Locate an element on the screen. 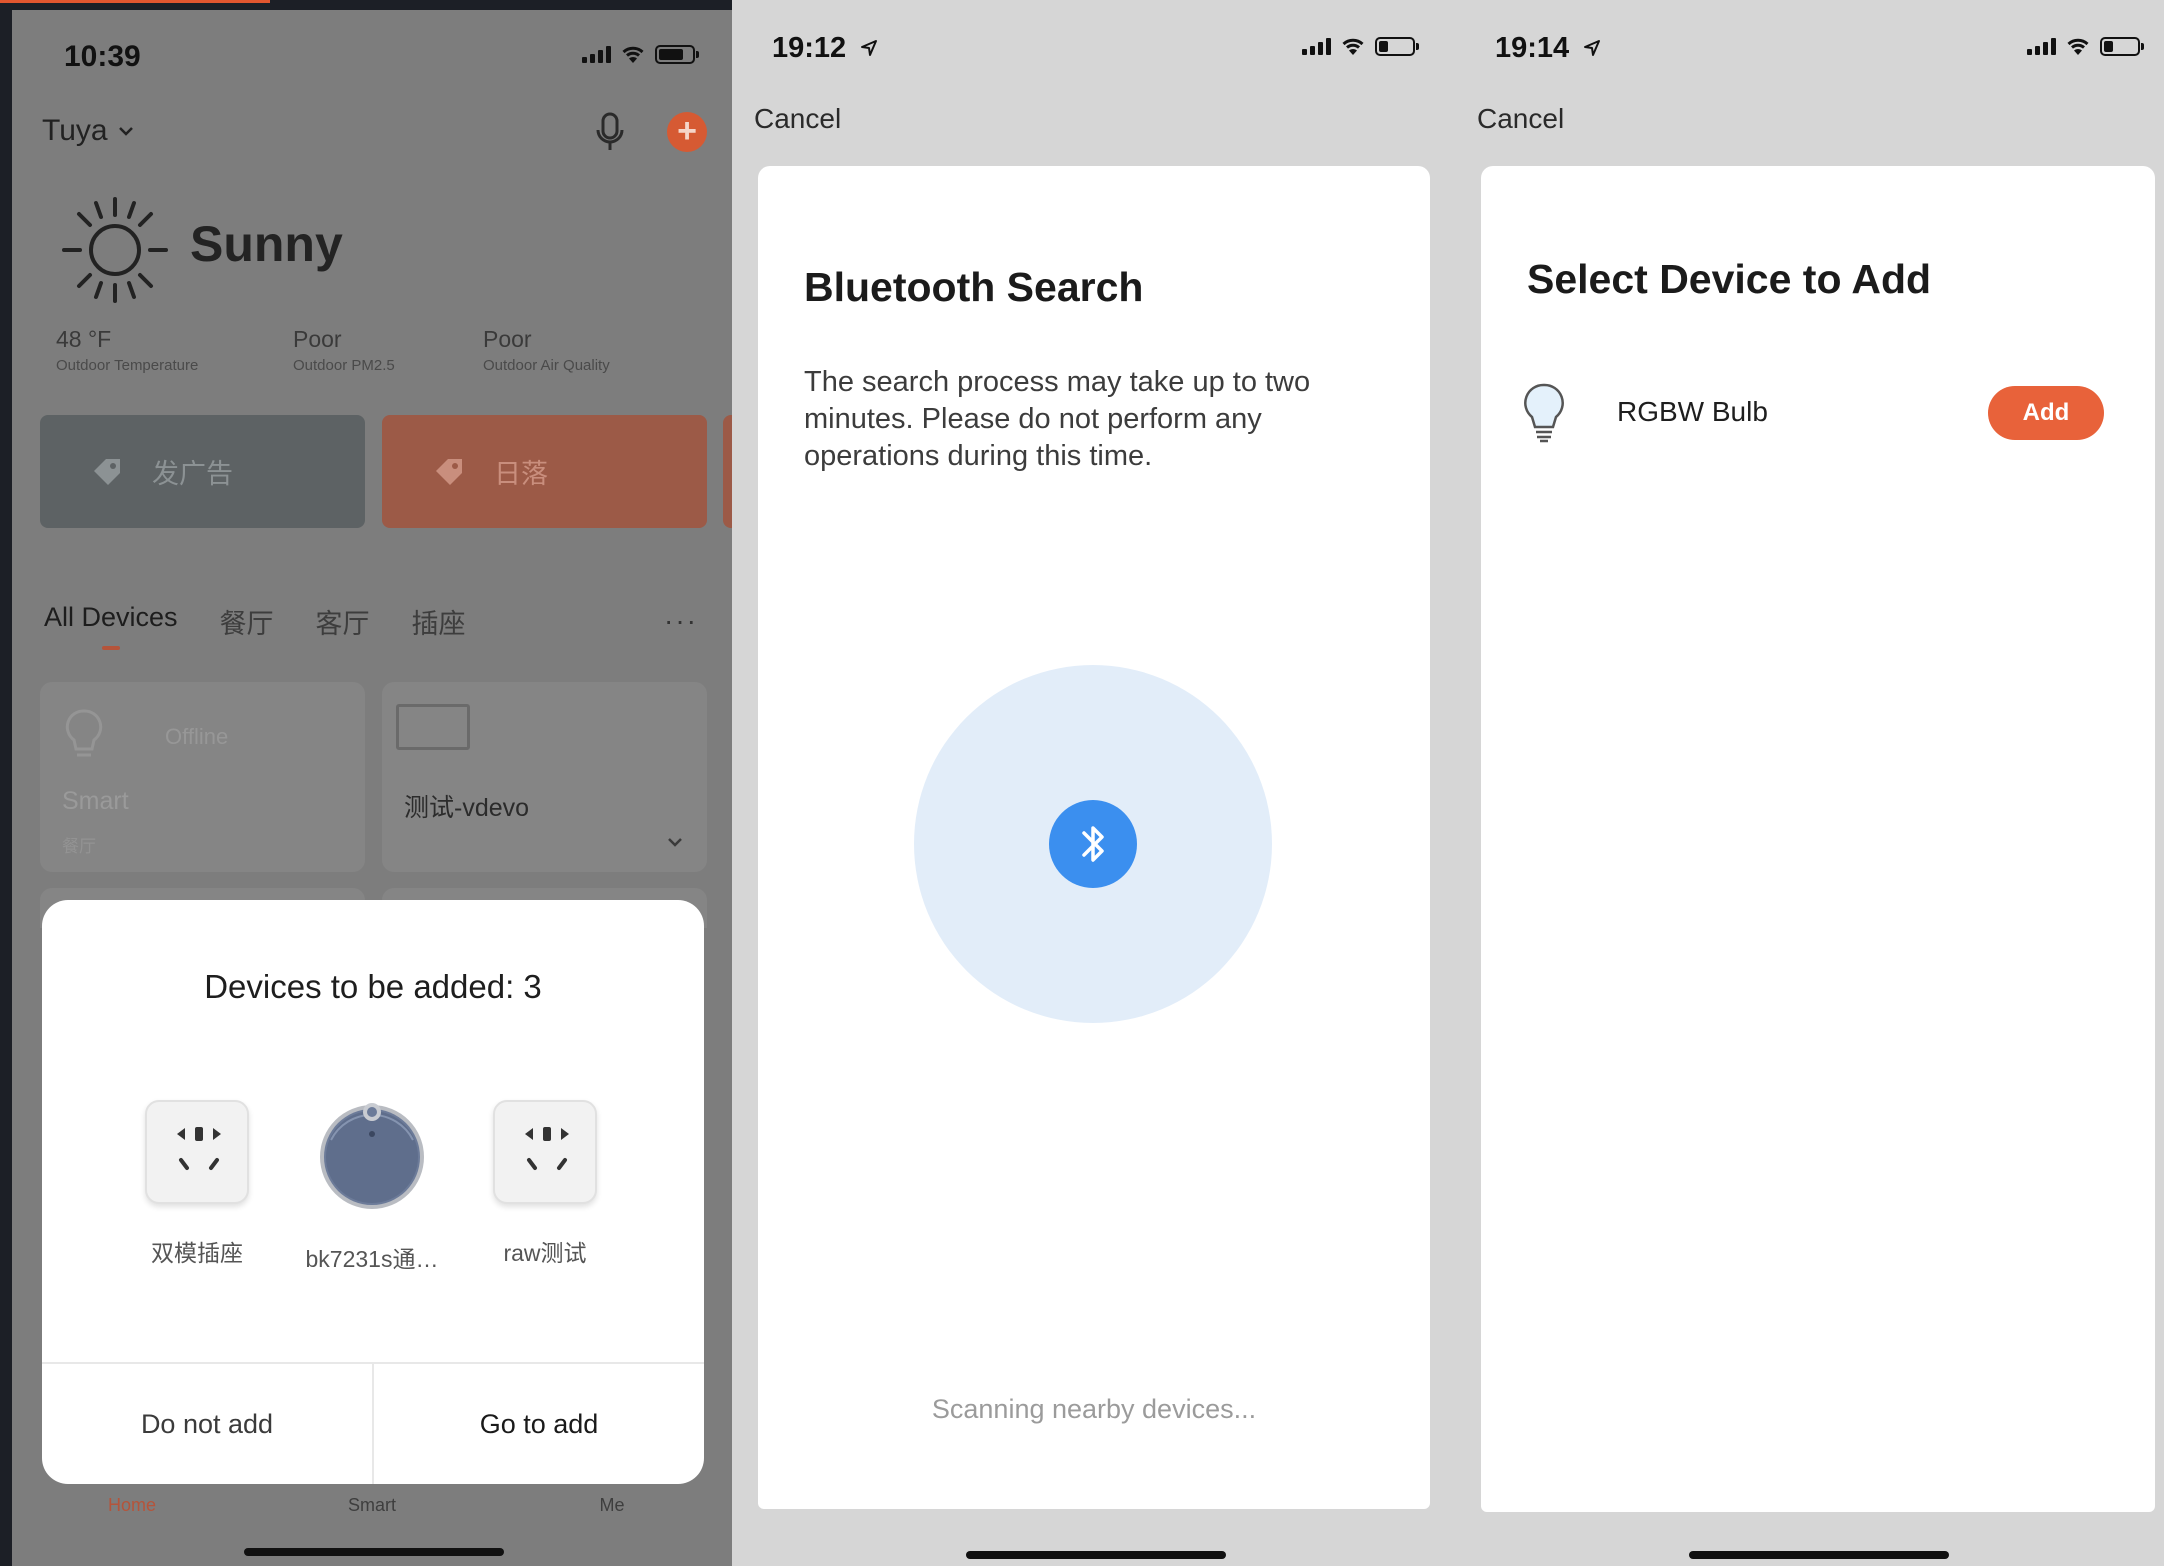 This screenshot has height=1566, width=2164. page-title: Select Device to Add is located at coordinates (1729, 279).